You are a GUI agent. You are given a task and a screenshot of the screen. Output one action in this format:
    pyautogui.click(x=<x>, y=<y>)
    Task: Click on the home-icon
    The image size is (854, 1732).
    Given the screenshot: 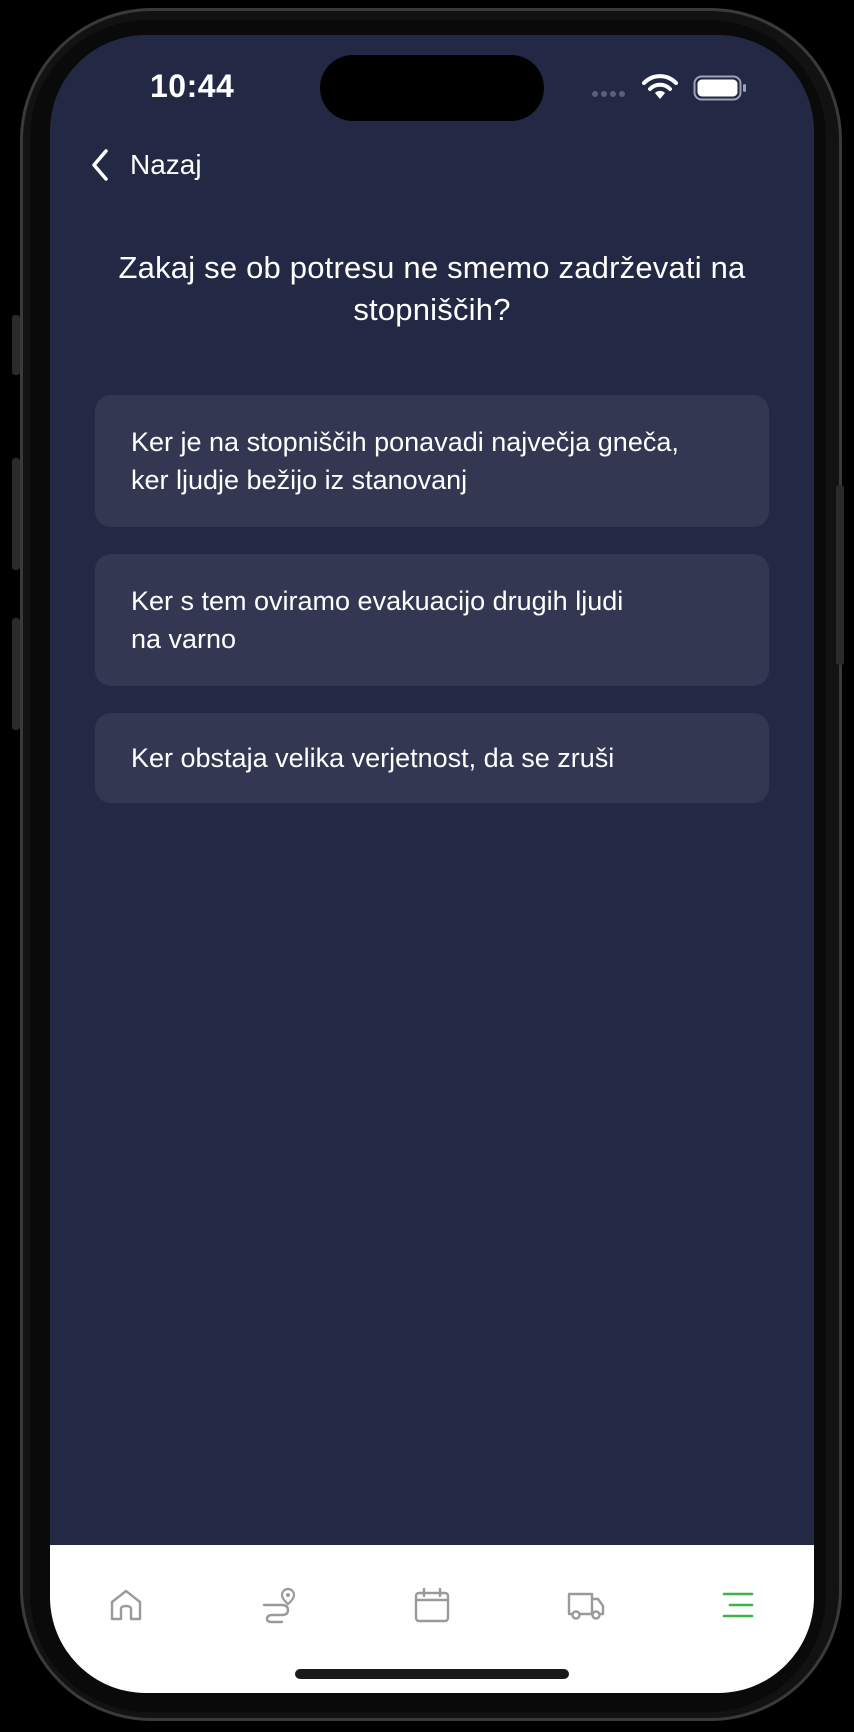 What is the action you would take?
    pyautogui.click(x=126, y=1605)
    